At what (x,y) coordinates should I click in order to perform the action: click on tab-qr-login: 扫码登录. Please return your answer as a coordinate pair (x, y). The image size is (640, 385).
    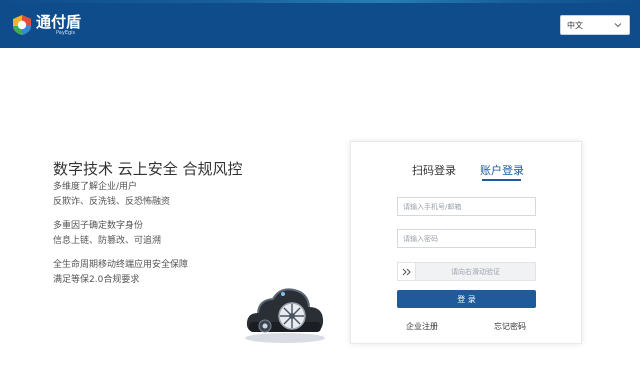
    Looking at the image, I should click on (434, 170).